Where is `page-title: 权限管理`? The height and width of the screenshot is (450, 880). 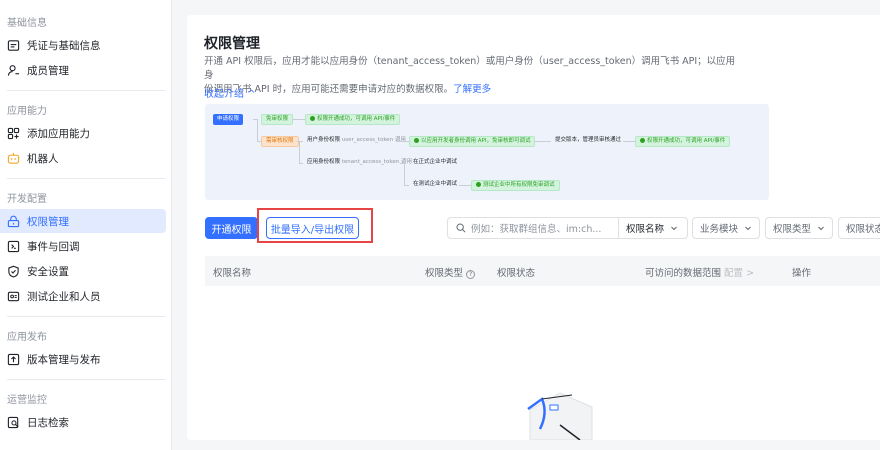
page-title: 权限管理 is located at coordinates (232, 44).